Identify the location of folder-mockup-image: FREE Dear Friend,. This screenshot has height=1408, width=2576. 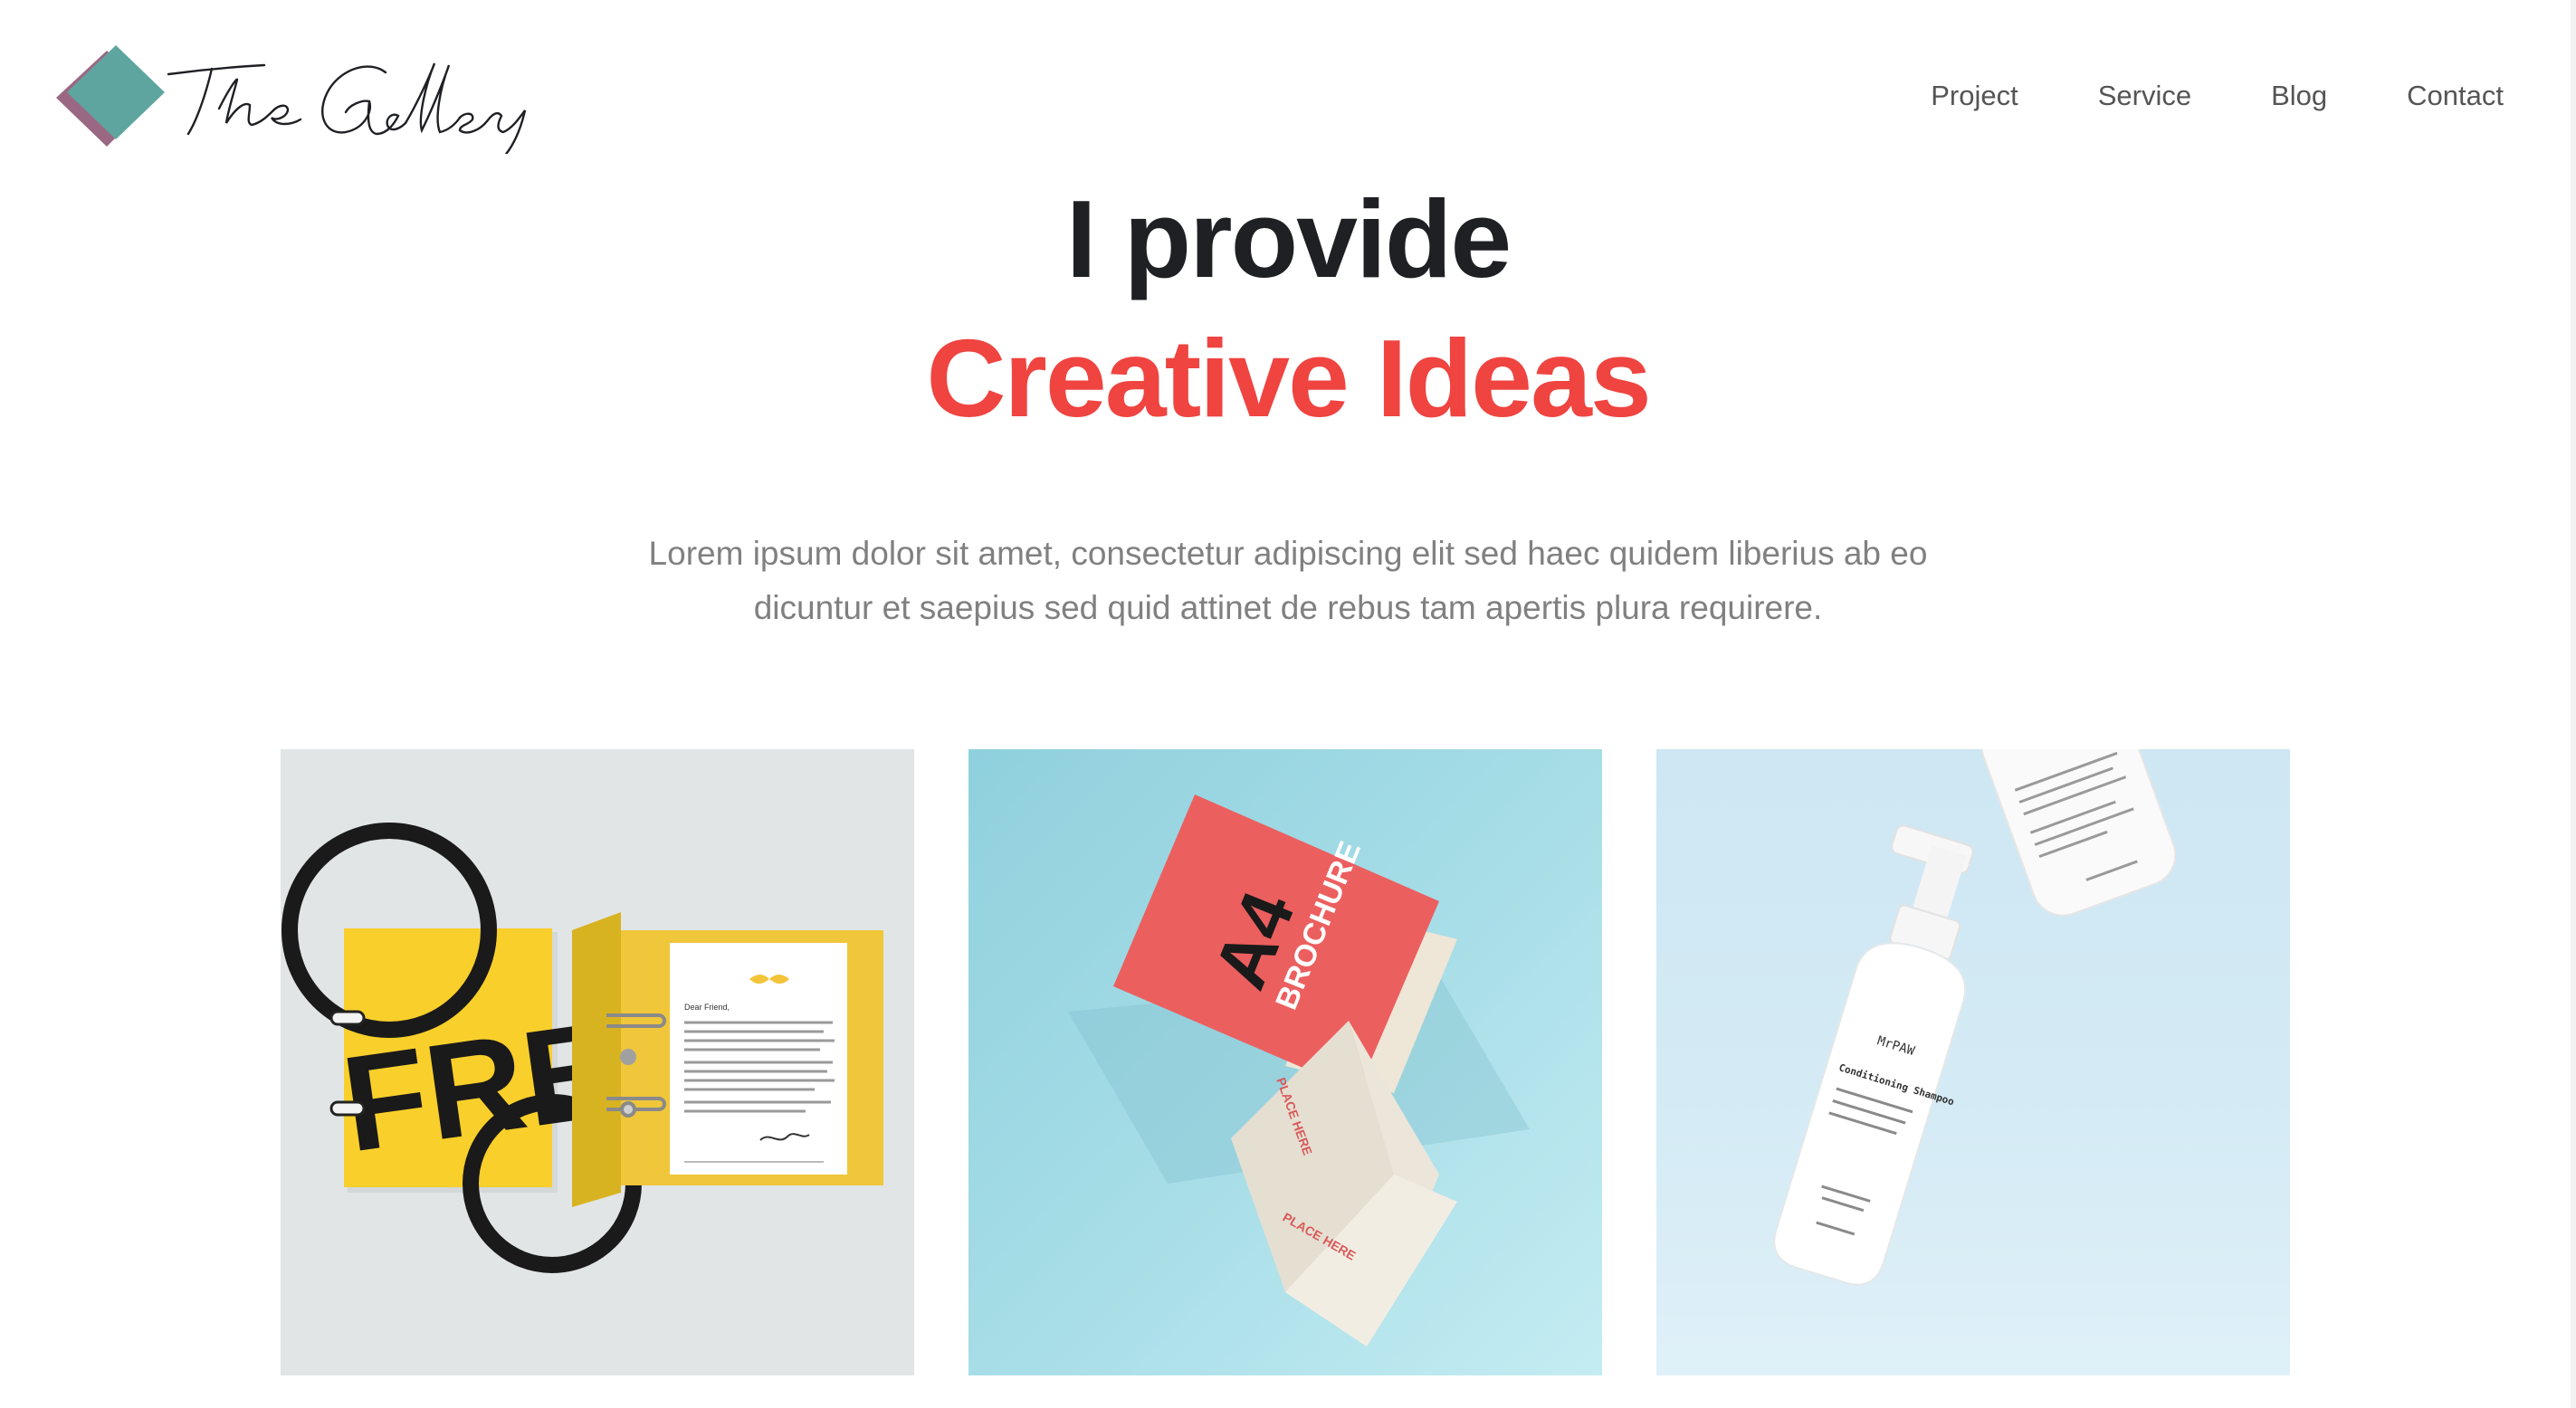
(582, 1048).